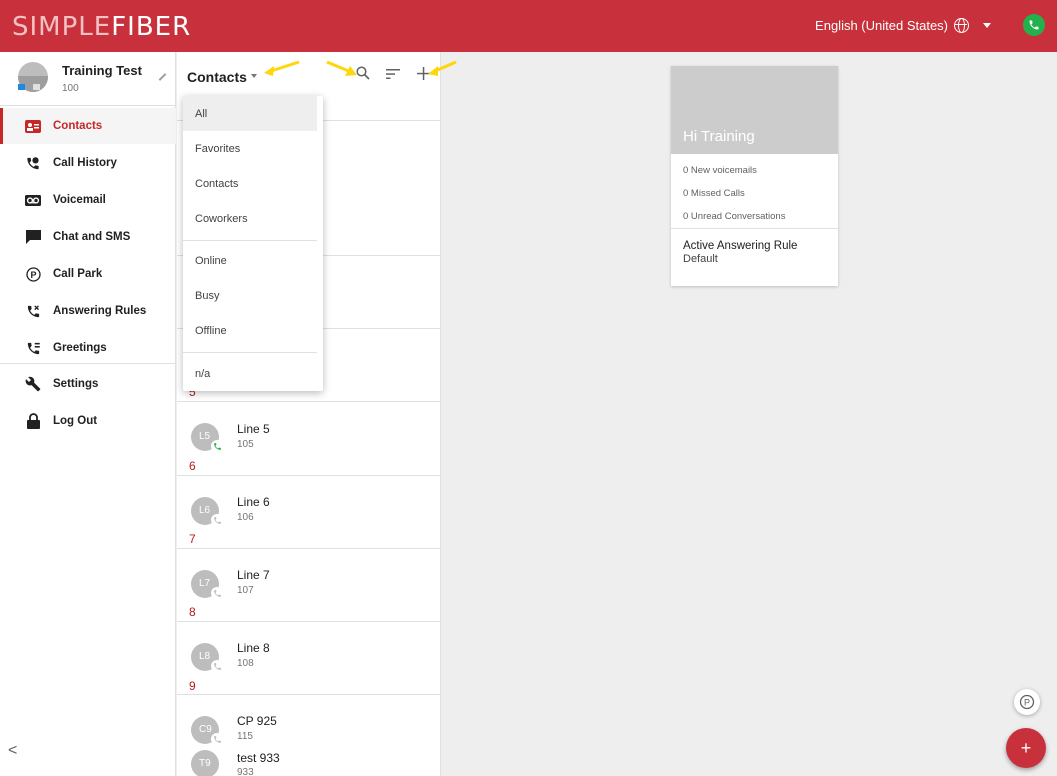  I want to click on section-letter: 6, so click(192, 466).